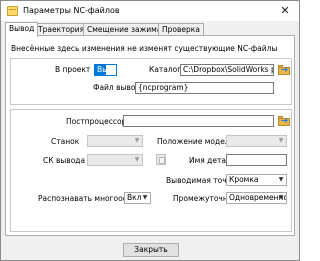 The width and height of the screenshot is (320, 261). What do you see at coordinates (12, 11) in the screenshot?
I see `app-icon` at bounding box center [12, 11].